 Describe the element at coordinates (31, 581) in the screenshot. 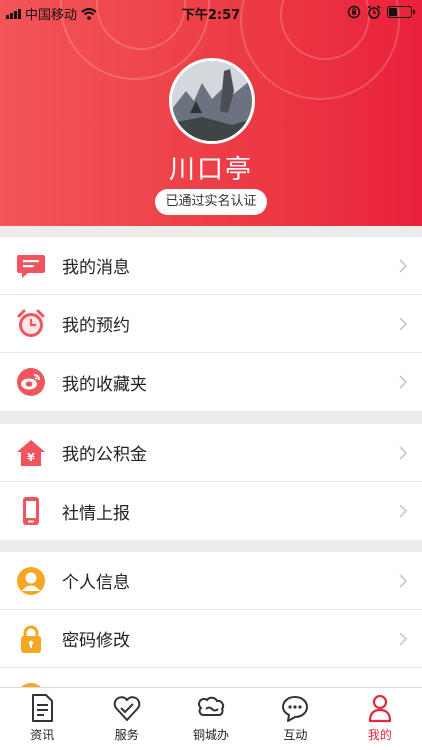

I see `user-icon` at that location.